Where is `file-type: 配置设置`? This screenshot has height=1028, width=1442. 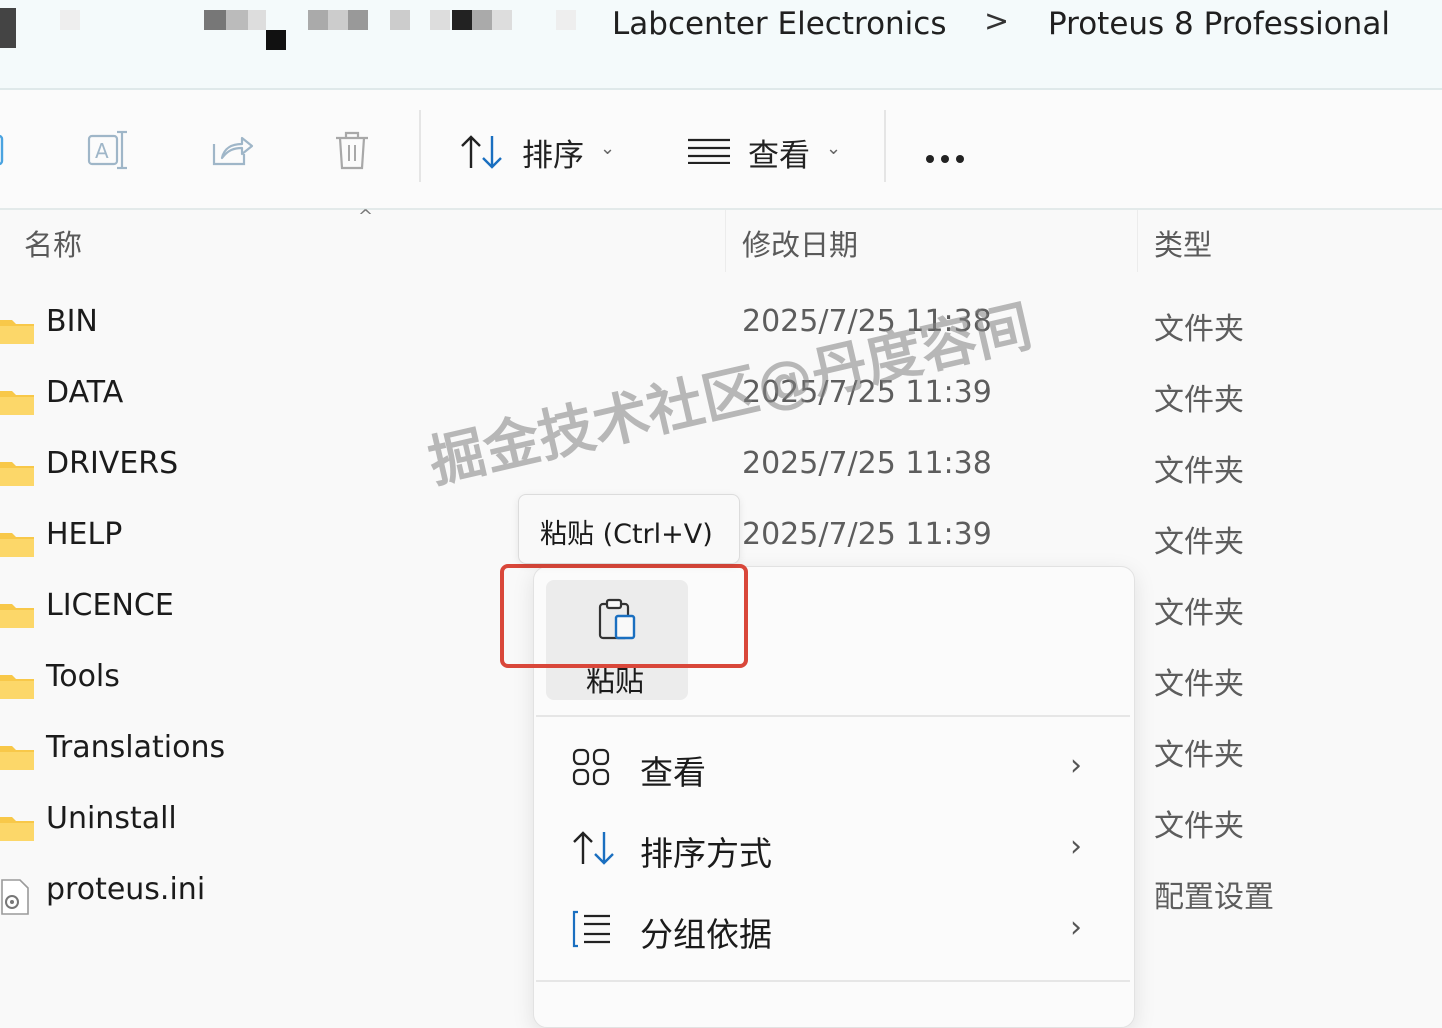
file-type: 配置设置 is located at coordinates (1214, 897).